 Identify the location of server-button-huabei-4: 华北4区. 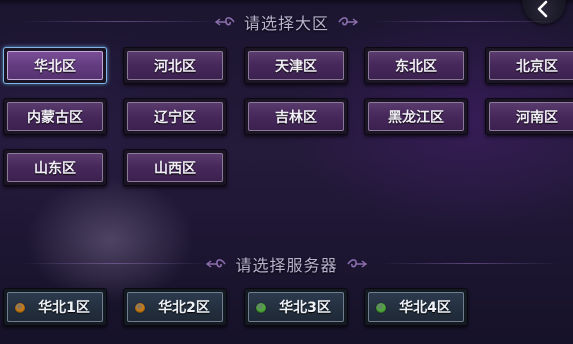
(416, 307).